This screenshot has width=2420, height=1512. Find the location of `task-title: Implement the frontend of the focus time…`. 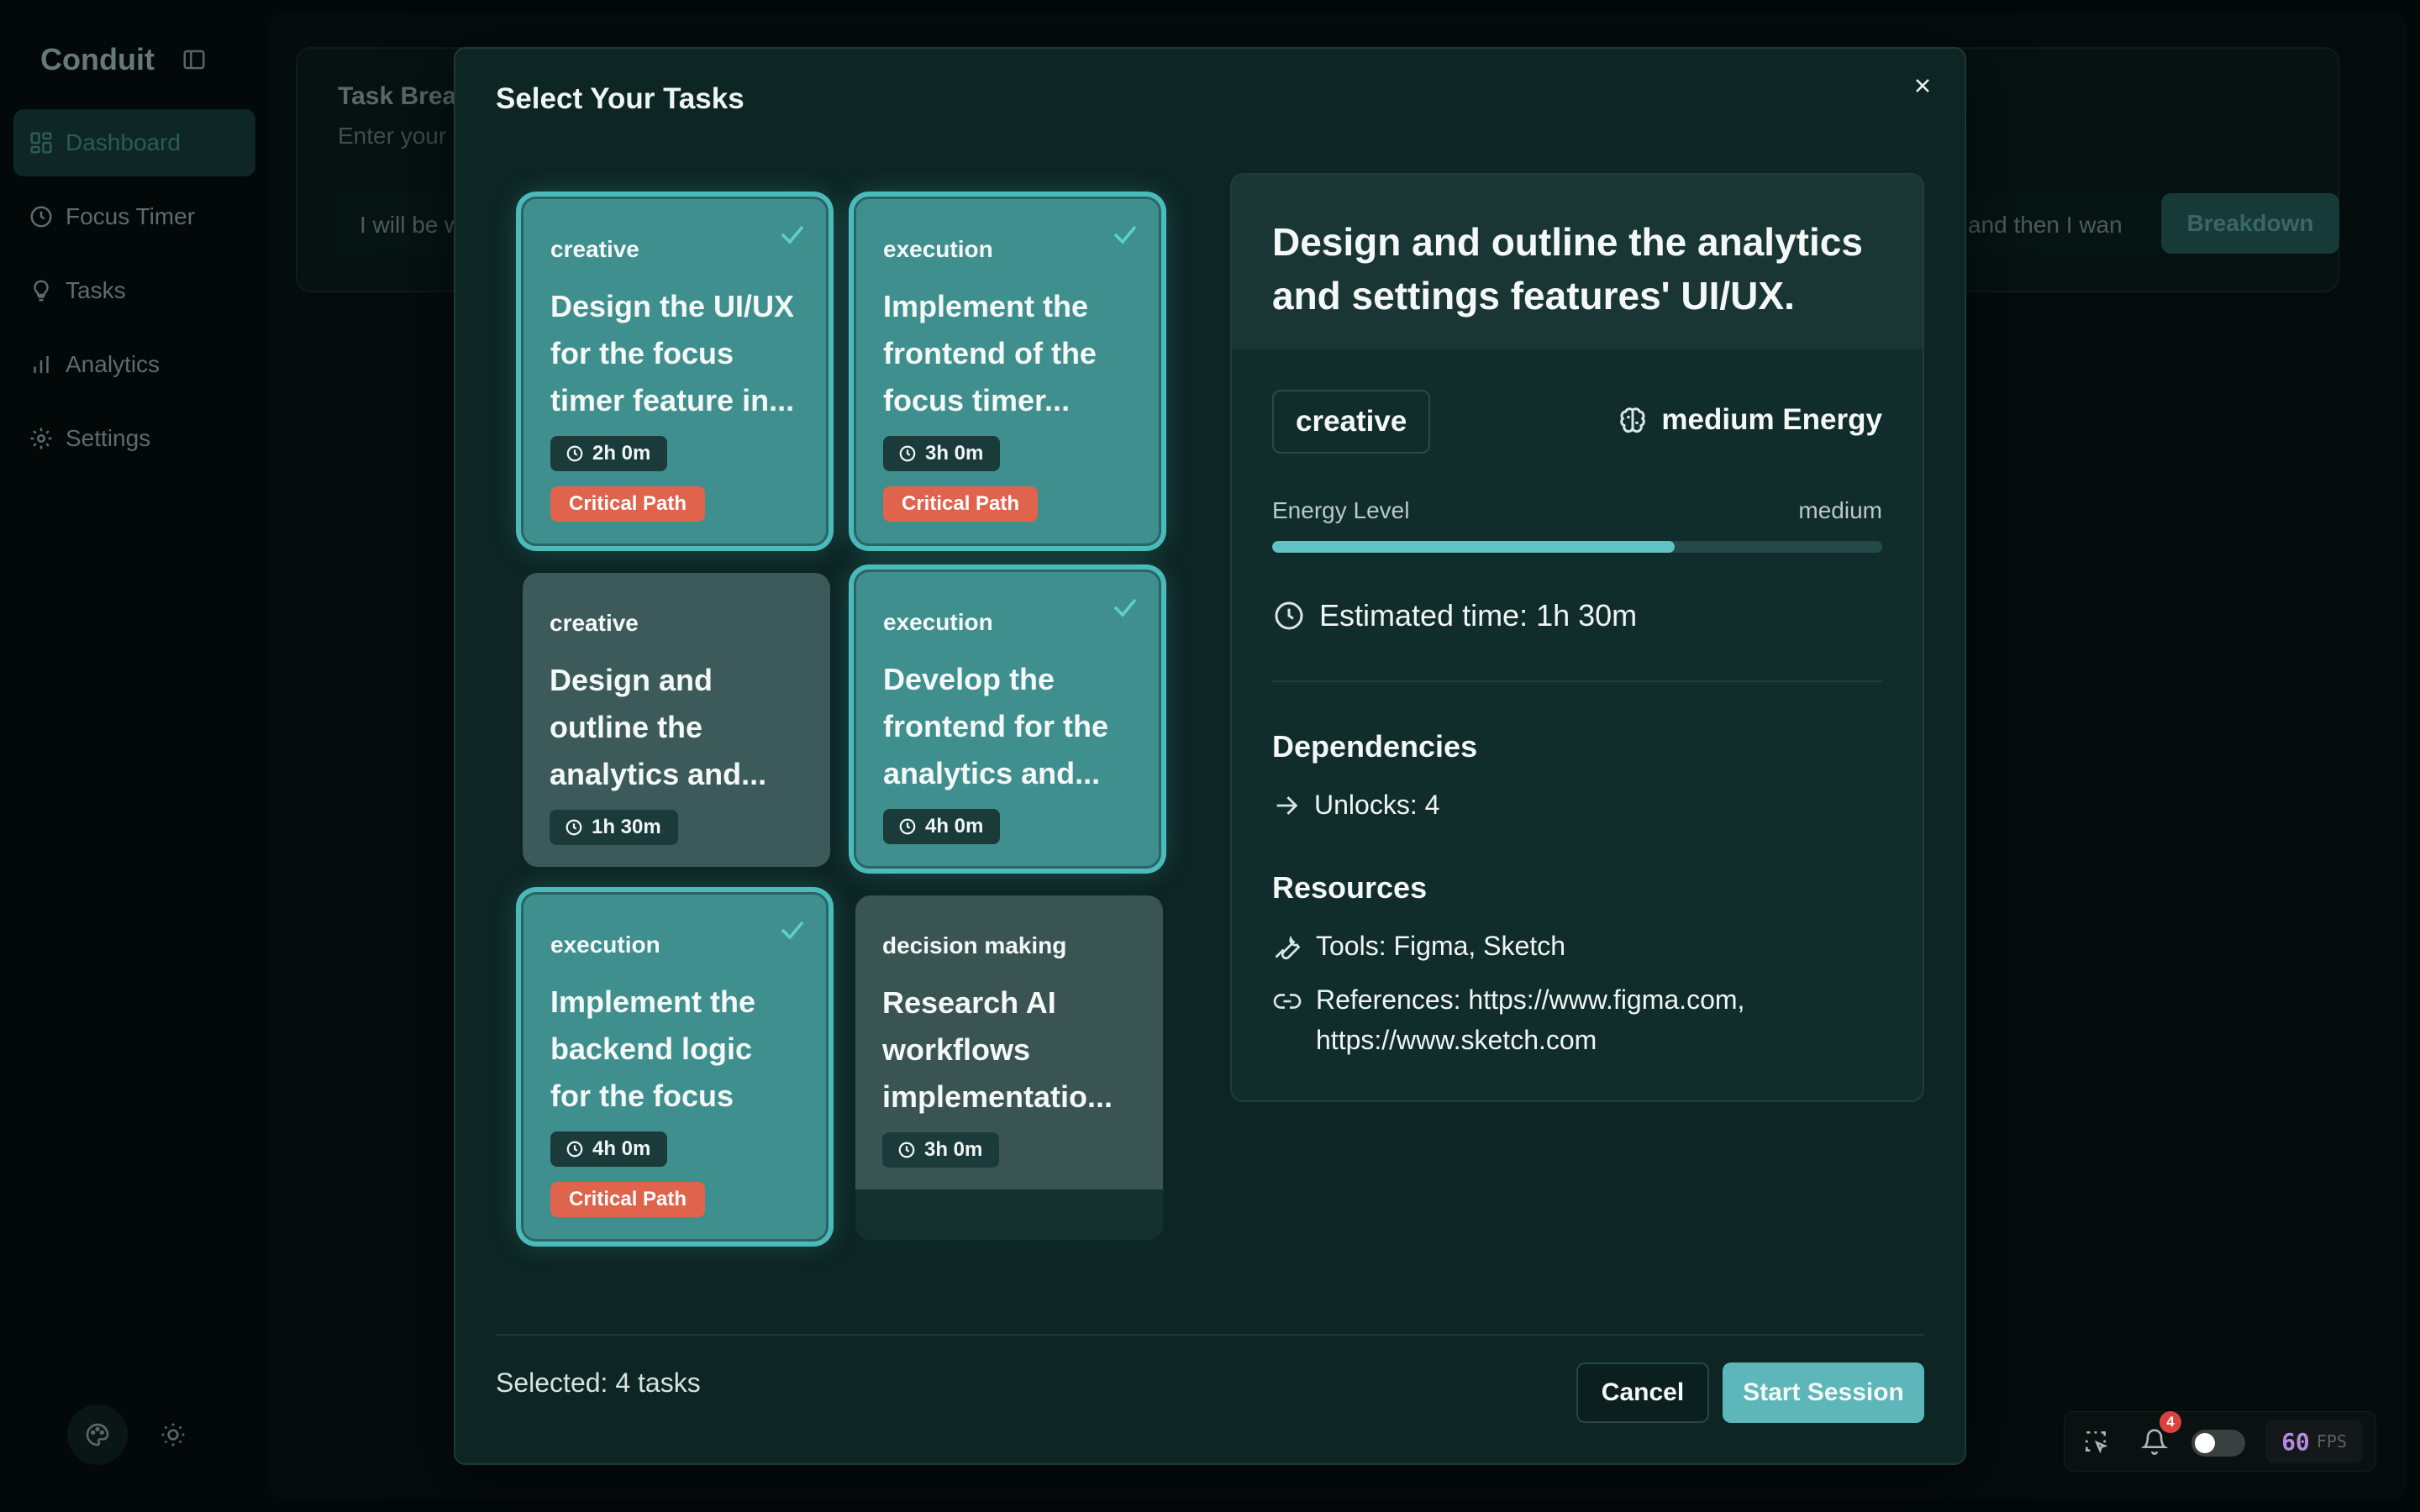

task-title: Implement the frontend of the focus time… is located at coordinates (990, 353).